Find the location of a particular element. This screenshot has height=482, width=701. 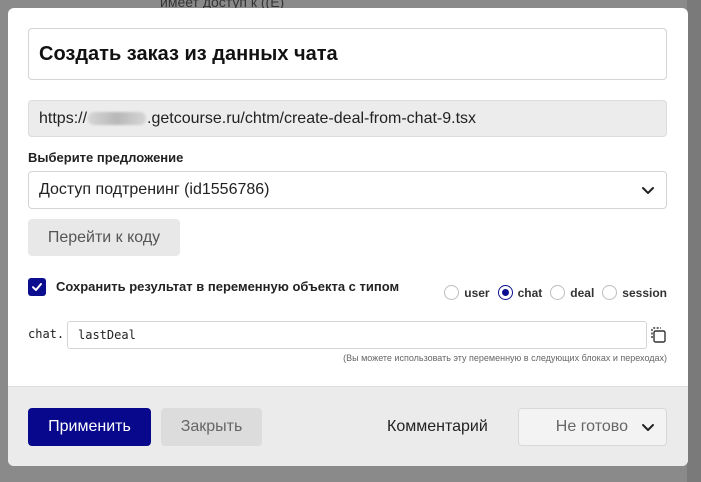

url-prefix: https:// is located at coordinates (63, 118).